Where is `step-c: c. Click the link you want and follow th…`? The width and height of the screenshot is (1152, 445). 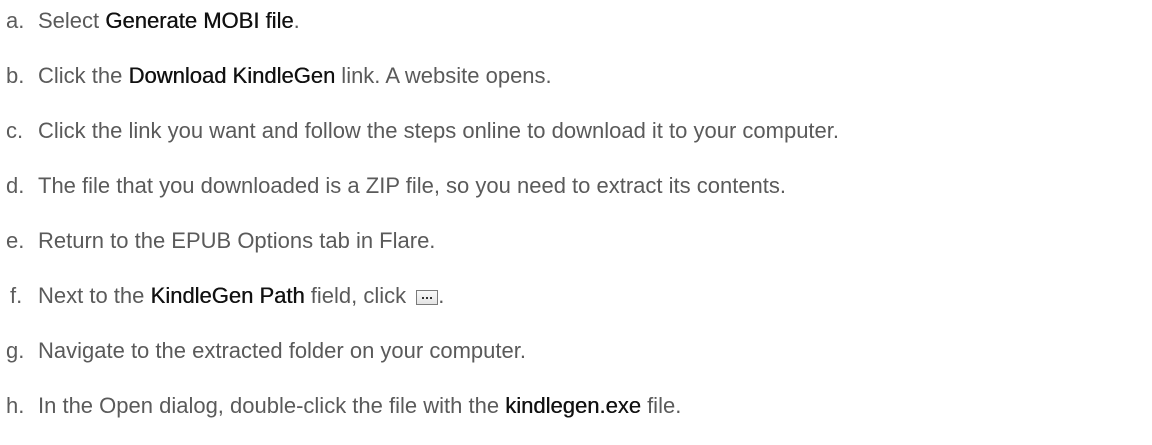
step-c: c. Click the link you want and follow th… is located at coordinates (422, 137).